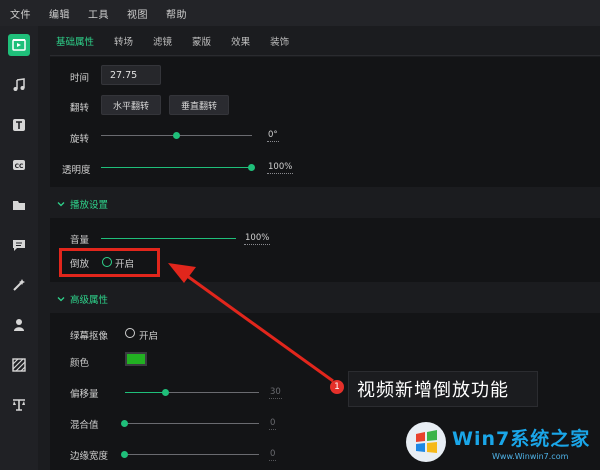 Image resolution: width=600 pixels, height=470 pixels. I want to click on tab-filter: 滤镜, so click(159, 41).